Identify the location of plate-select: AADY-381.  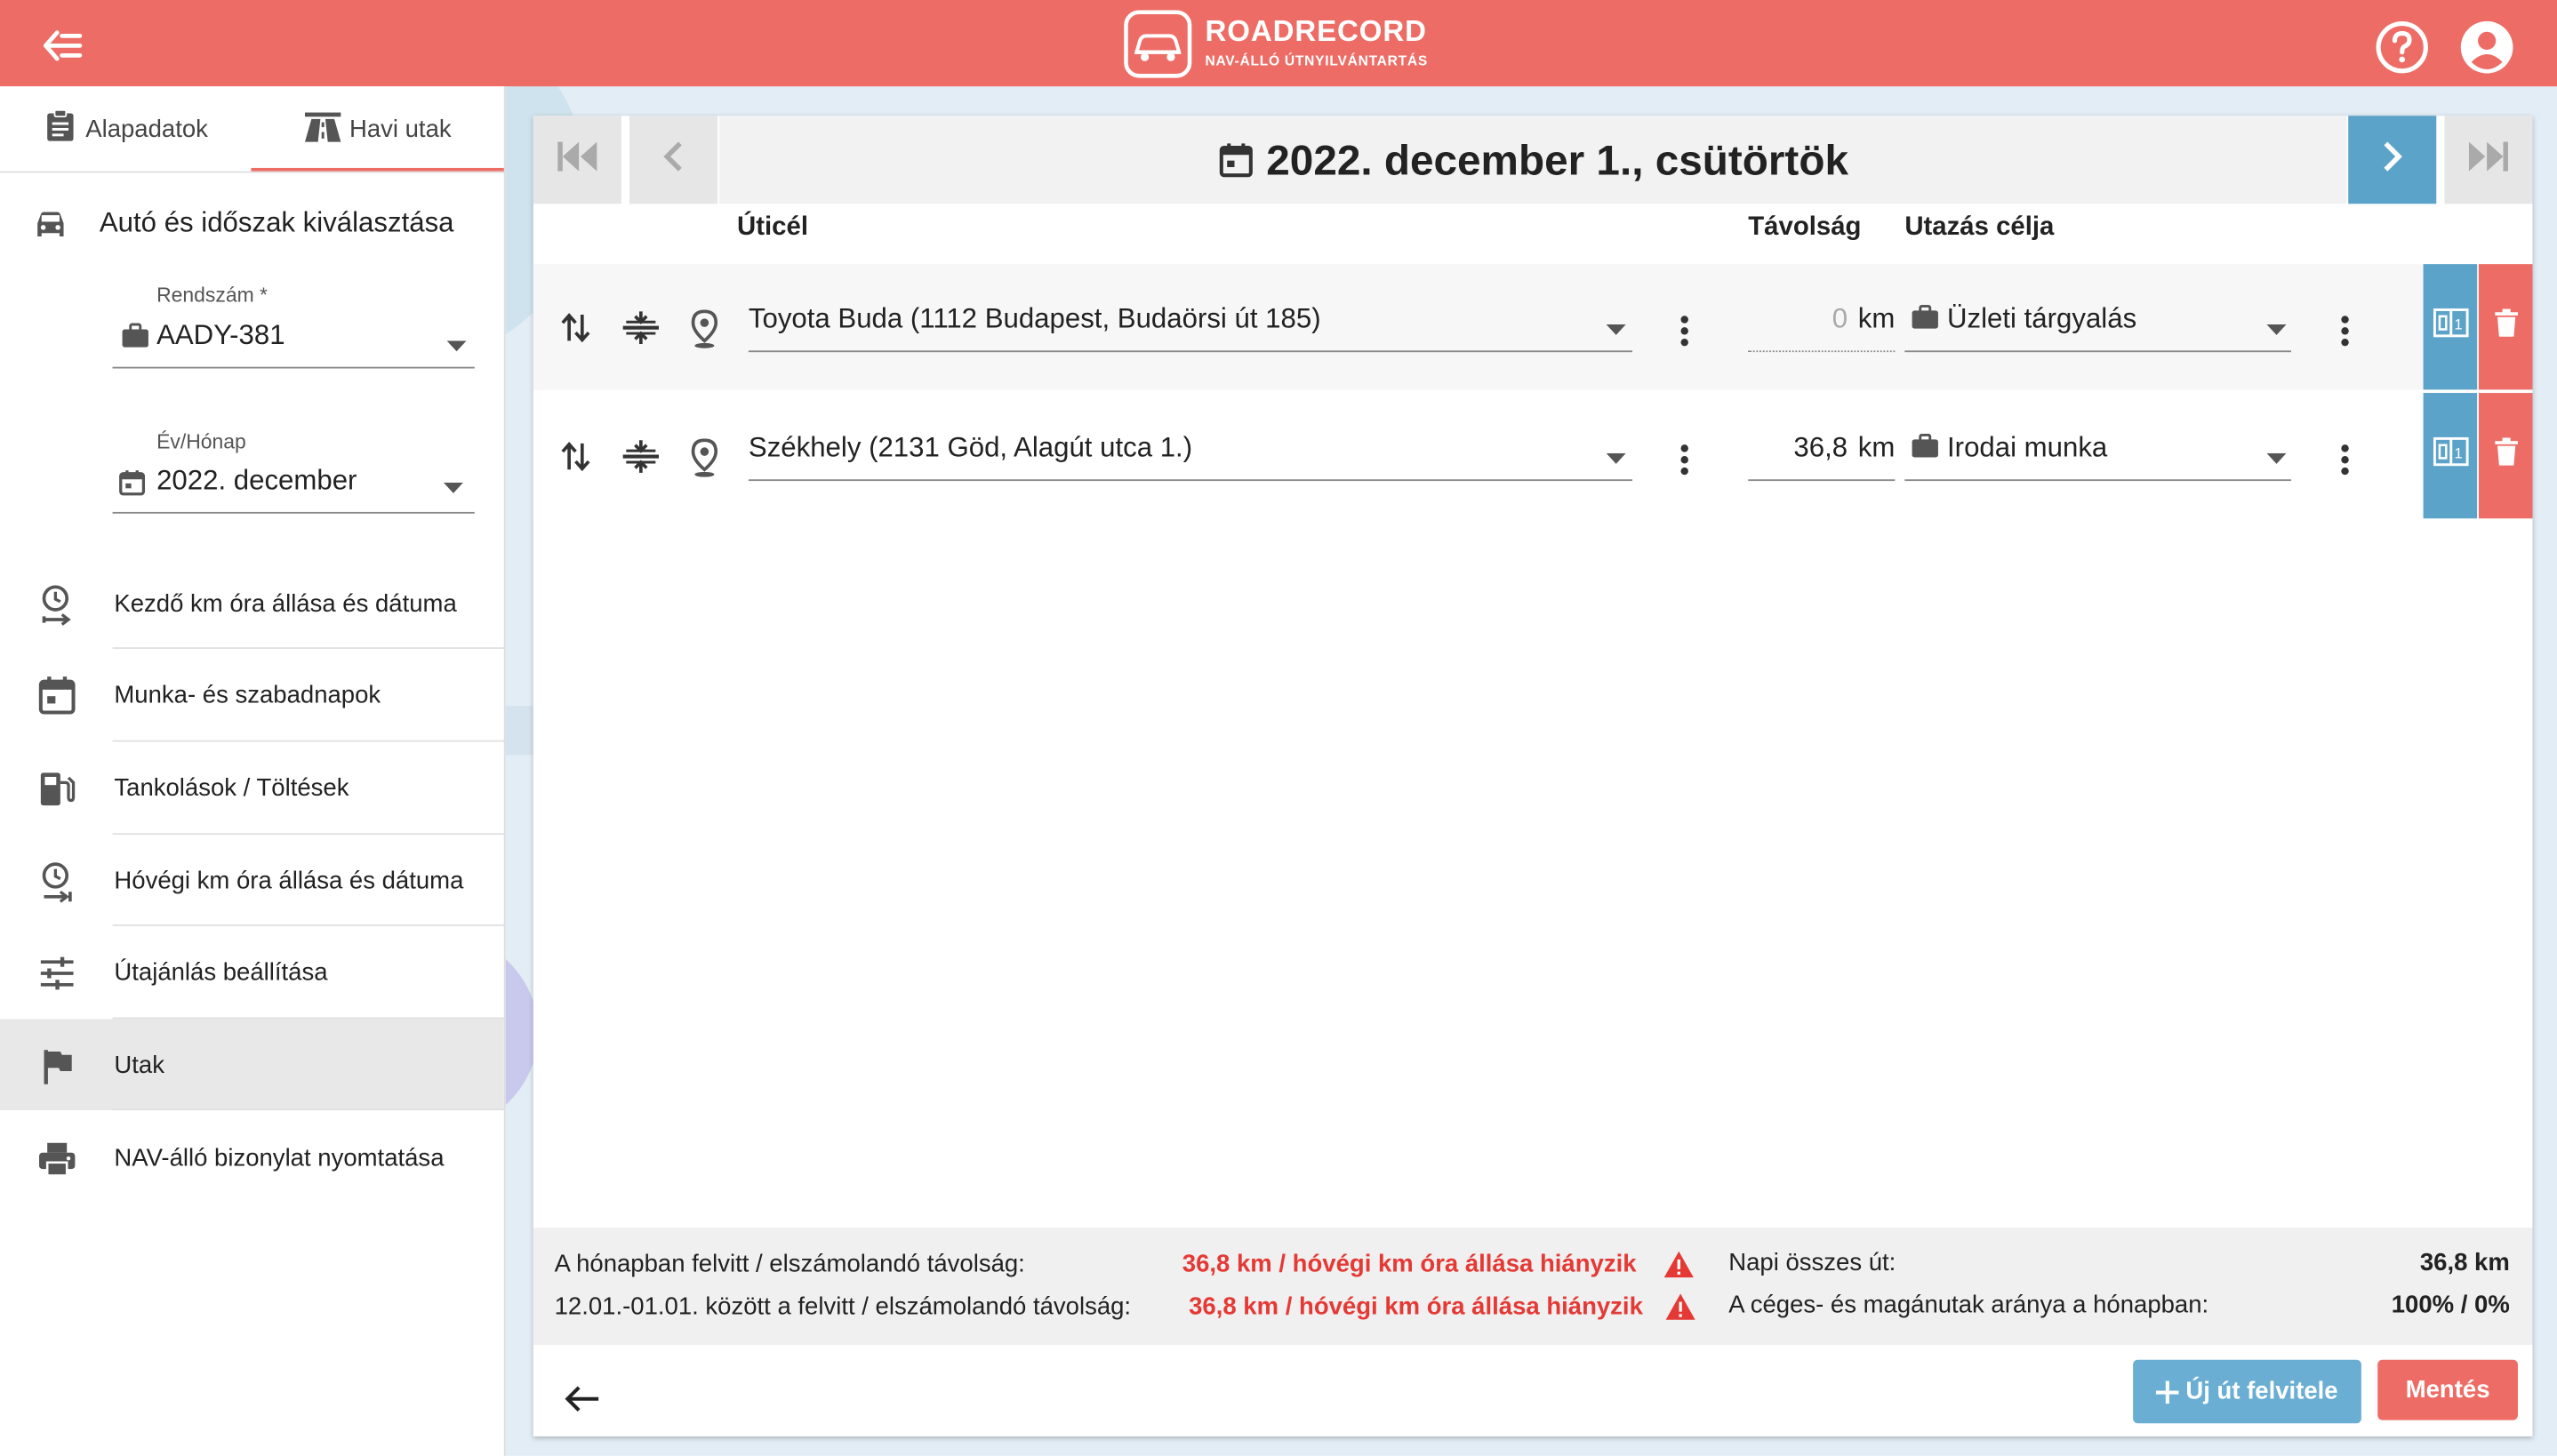
(293, 339).